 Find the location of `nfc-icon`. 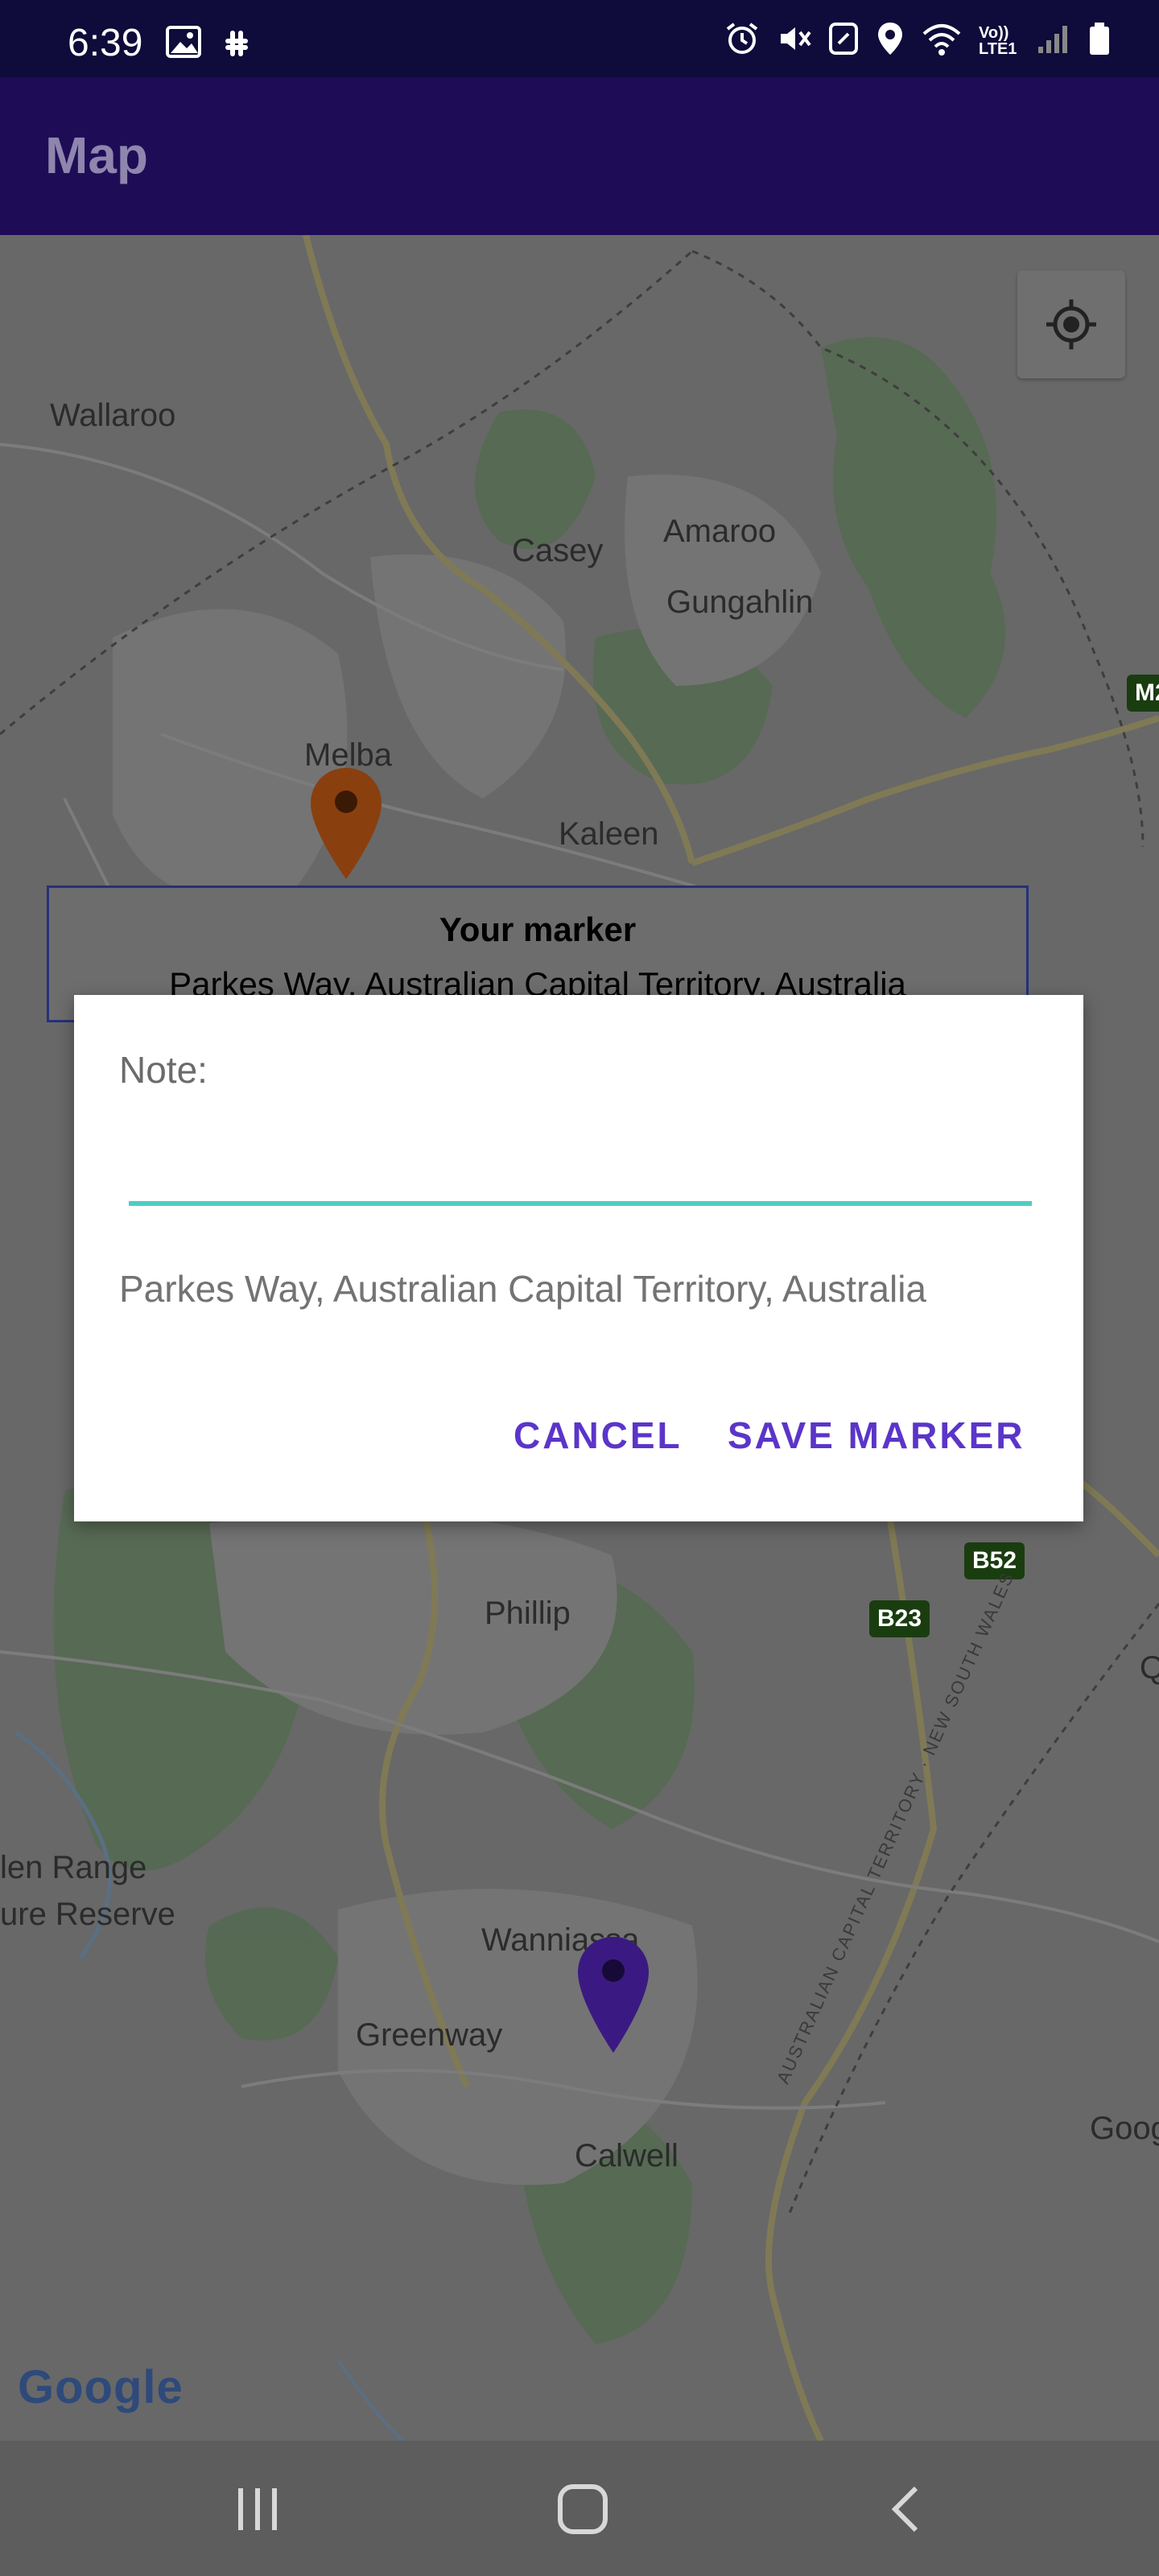

nfc-icon is located at coordinates (843, 40).